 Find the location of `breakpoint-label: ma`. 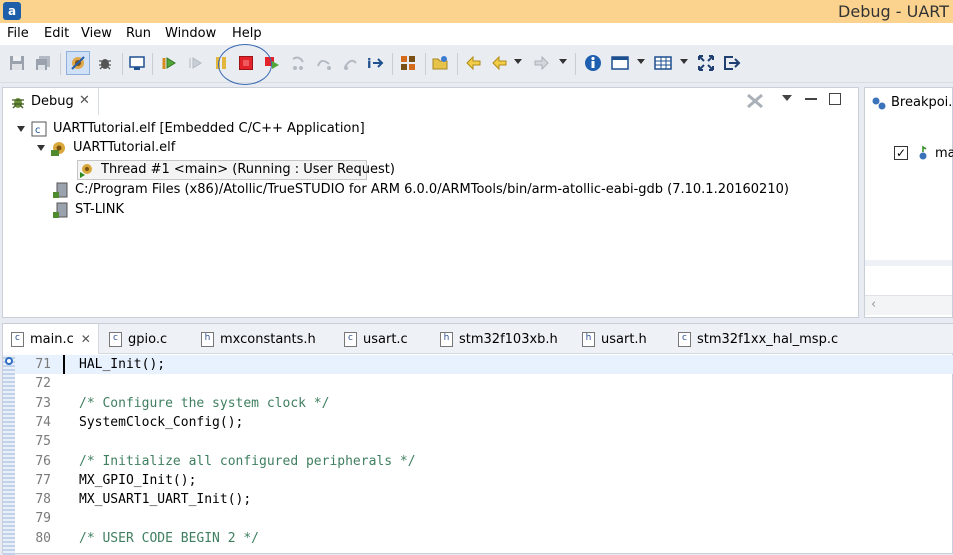

breakpoint-label: ma is located at coordinates (944, 153).